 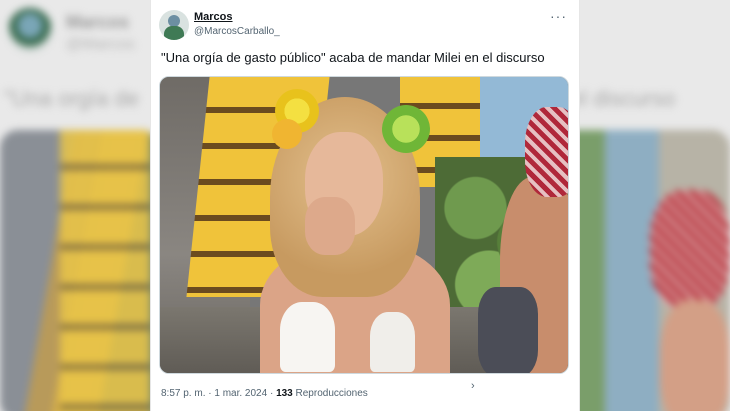 What do you see at coordinates (80, 270) in the screenshot?
I see `backdrop-photo-left` at bounding box center [80, 270].